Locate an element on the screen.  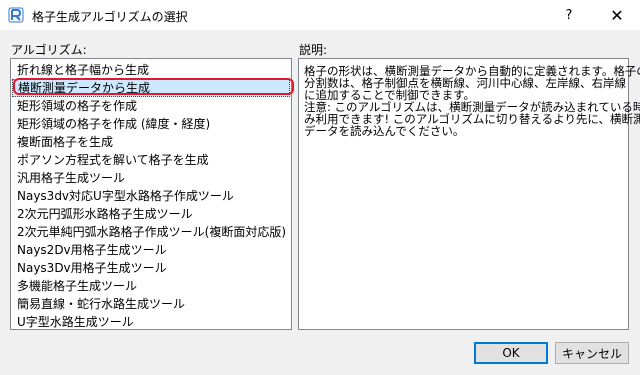
cancel-button: キャンセル is located at coordinates (592, 353).